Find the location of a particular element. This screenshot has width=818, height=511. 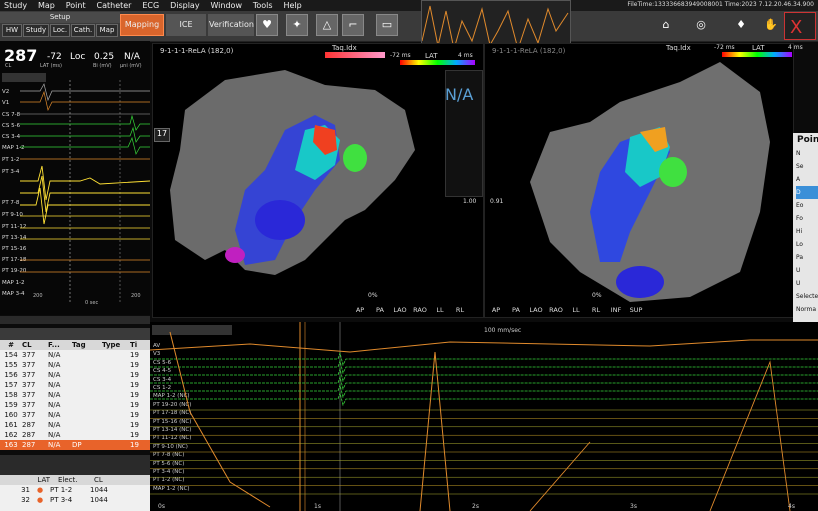

map2-title: 9-1-1-1-ReLA (182,0) is located at coordinates (528, 51).